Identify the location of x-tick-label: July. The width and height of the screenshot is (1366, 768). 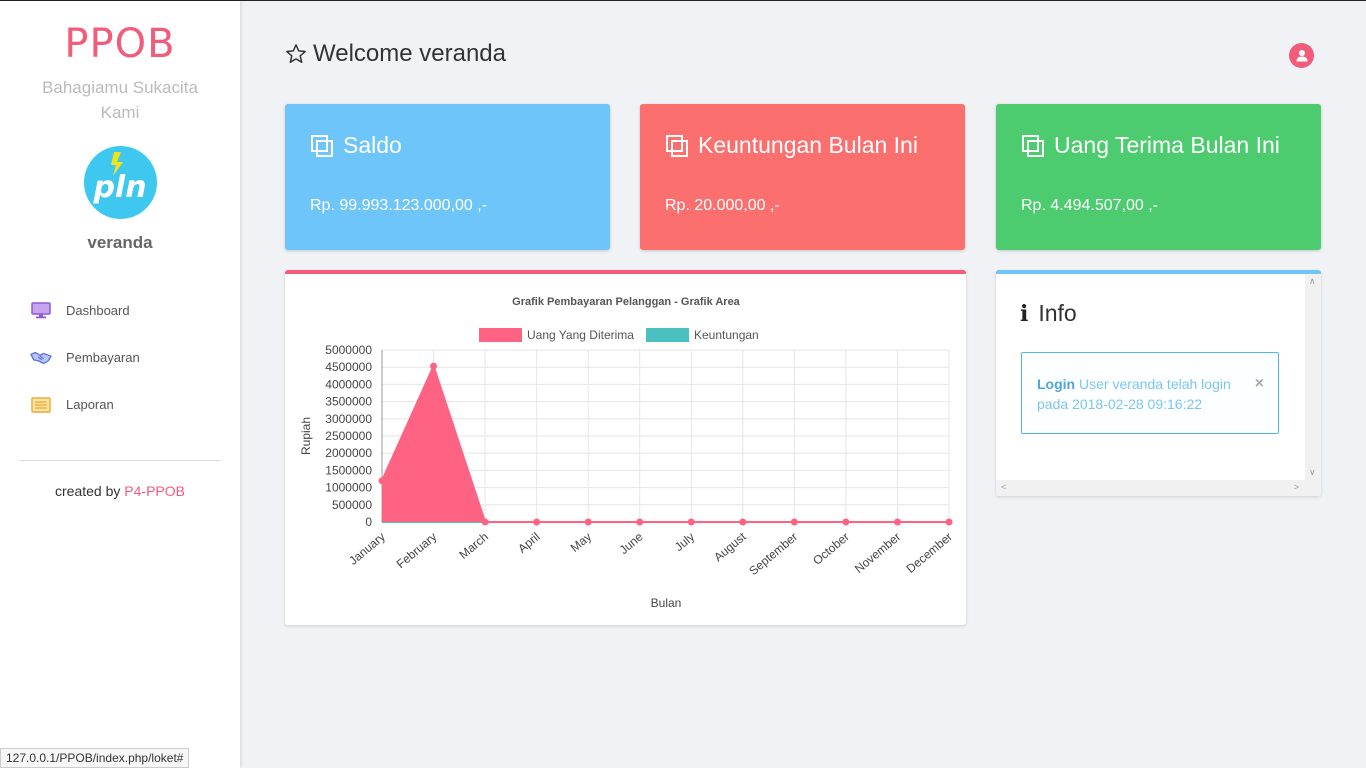
(684, 542).